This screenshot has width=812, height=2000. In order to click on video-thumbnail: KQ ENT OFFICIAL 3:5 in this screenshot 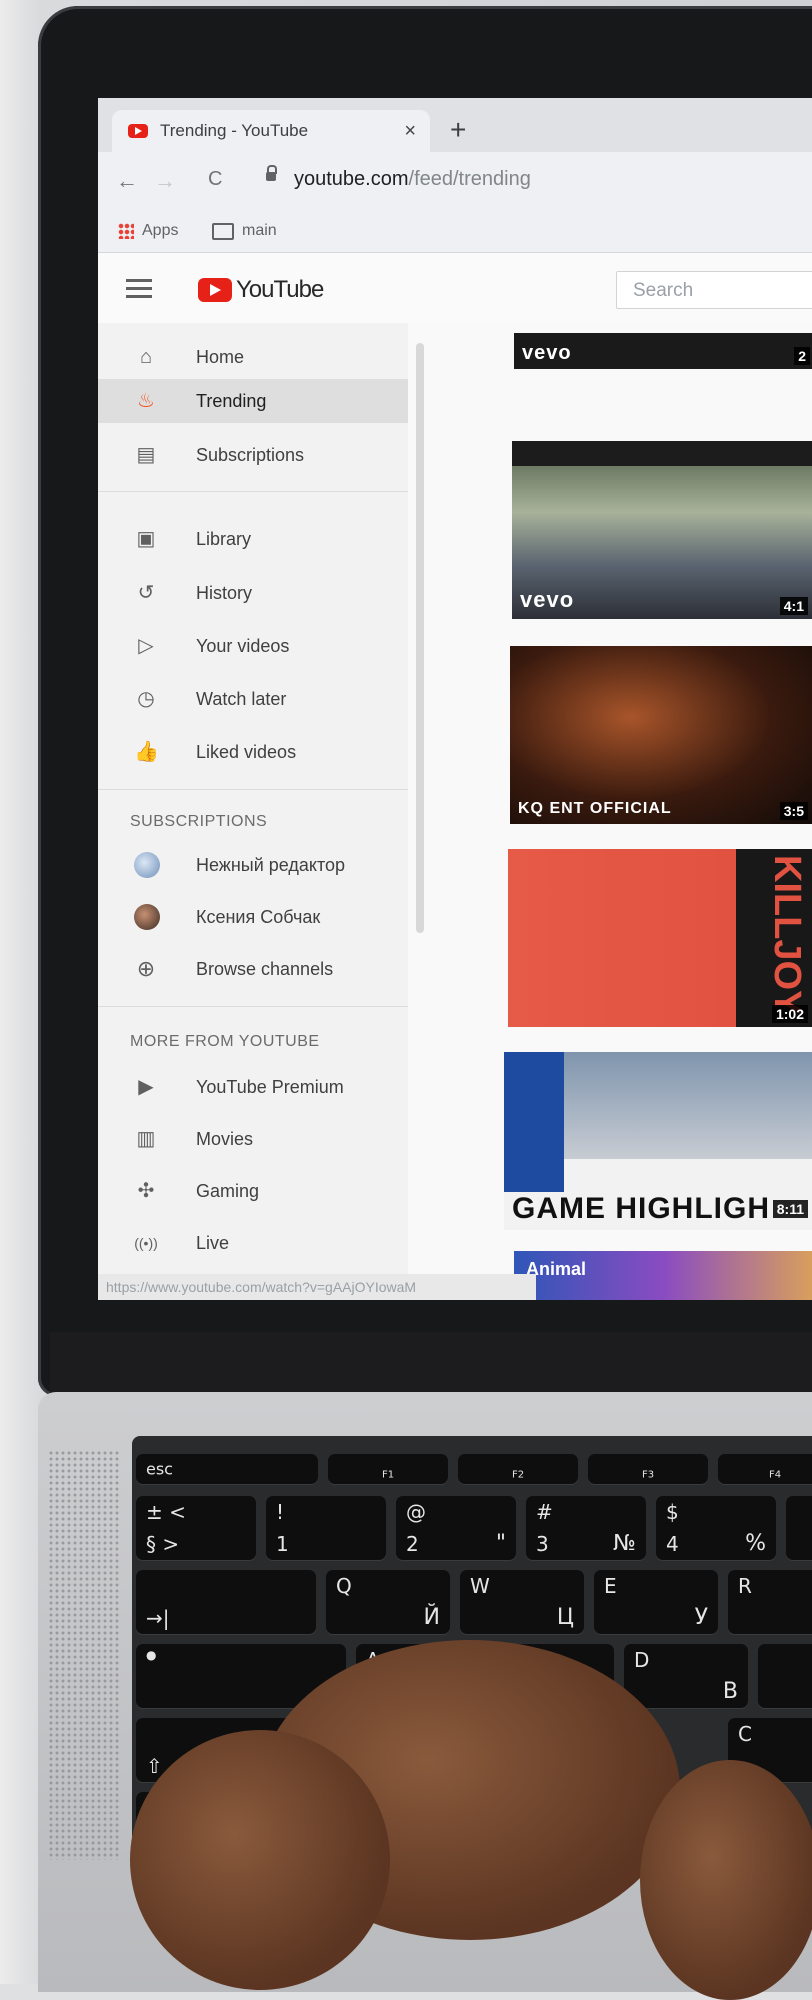, I will do `click(661, 735)`.